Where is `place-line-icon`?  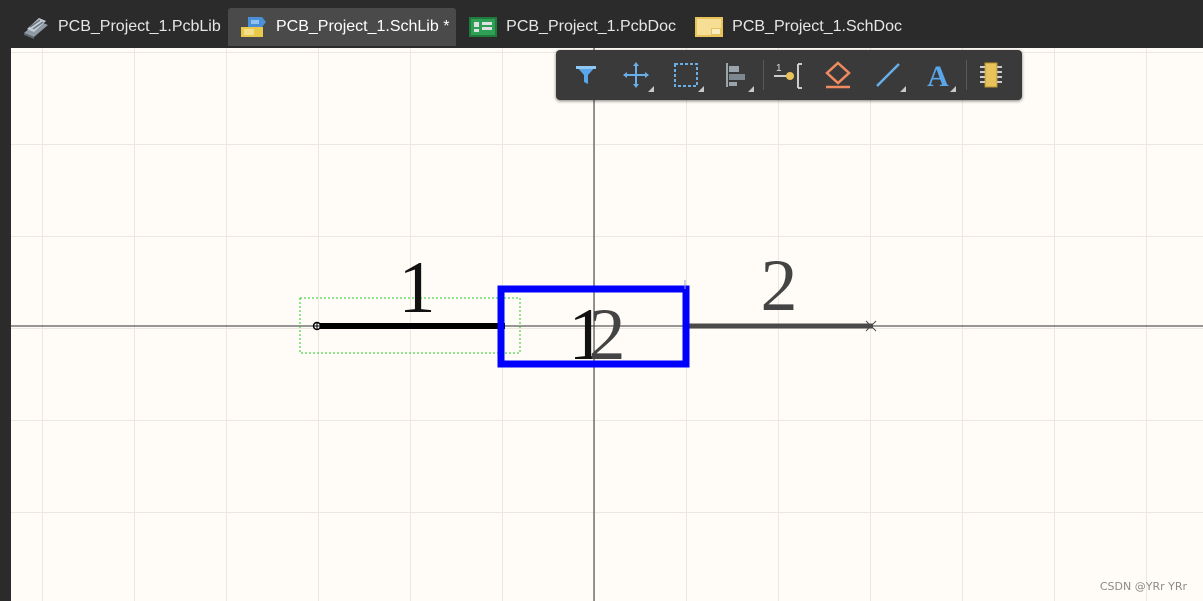
place-line-icon is located at coordinates (888, 75).